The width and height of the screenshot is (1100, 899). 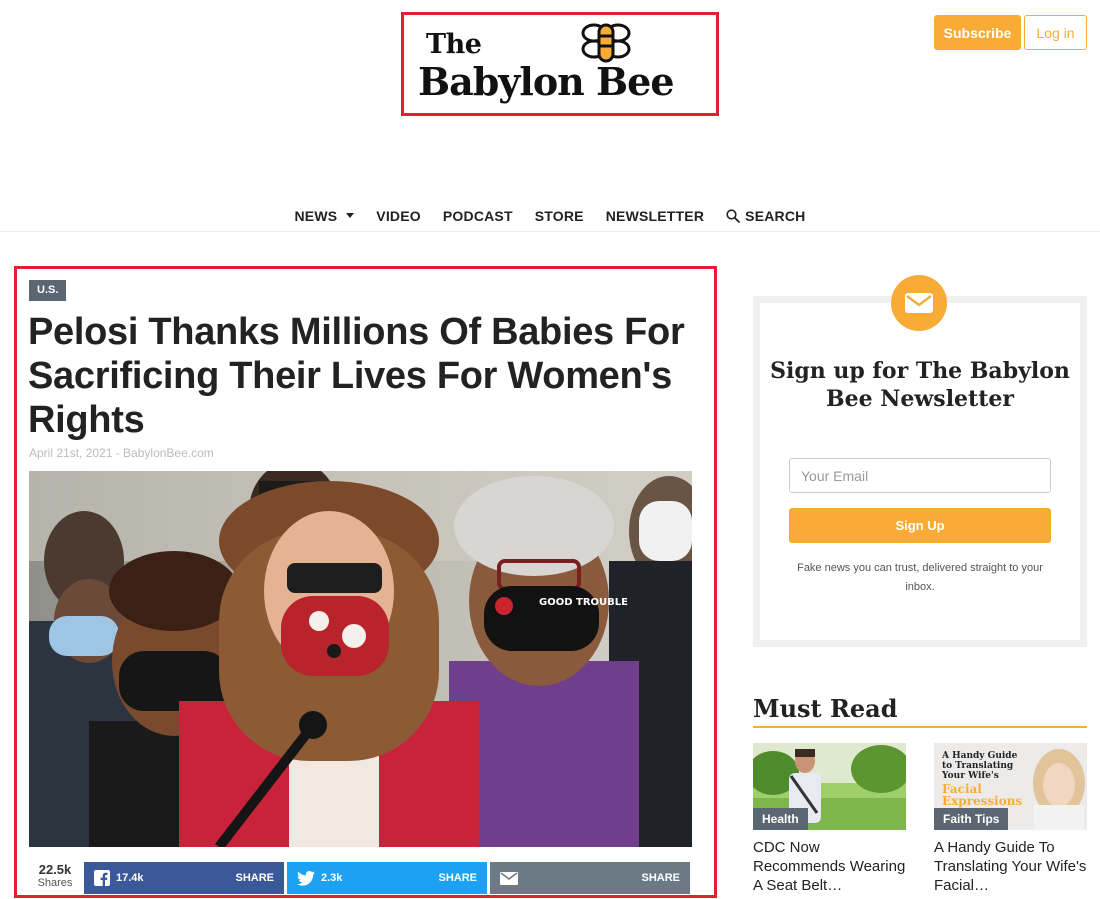 I want to click on mask-text: GOOD TROUBLE, so click(x=583, y=602).